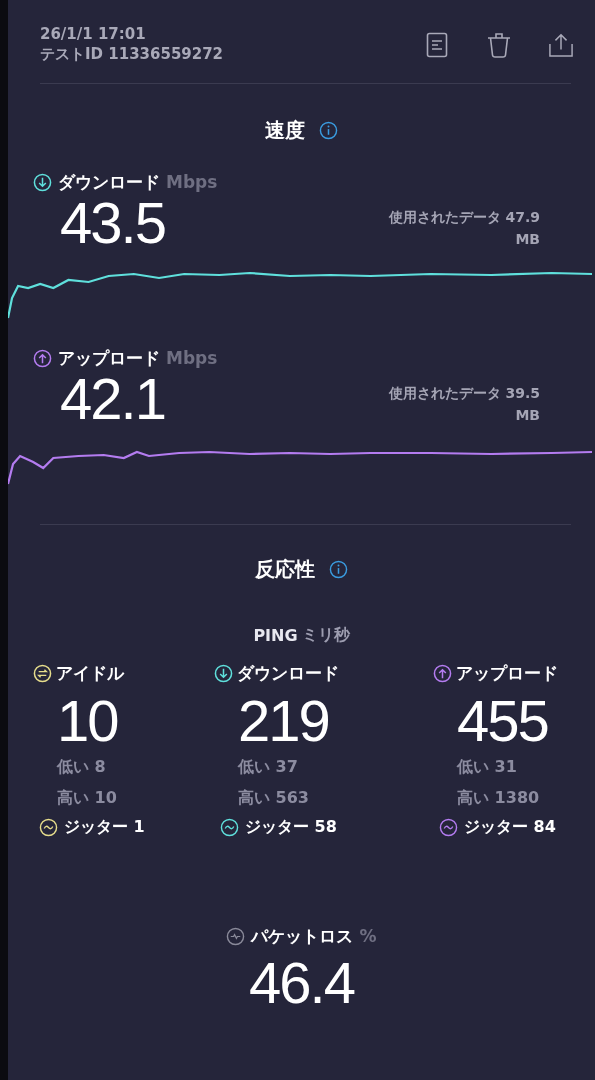 The height and width of the screenshot is (1080, 595). I want to click on packet-loss-value: 46.4, so click(301, 983).